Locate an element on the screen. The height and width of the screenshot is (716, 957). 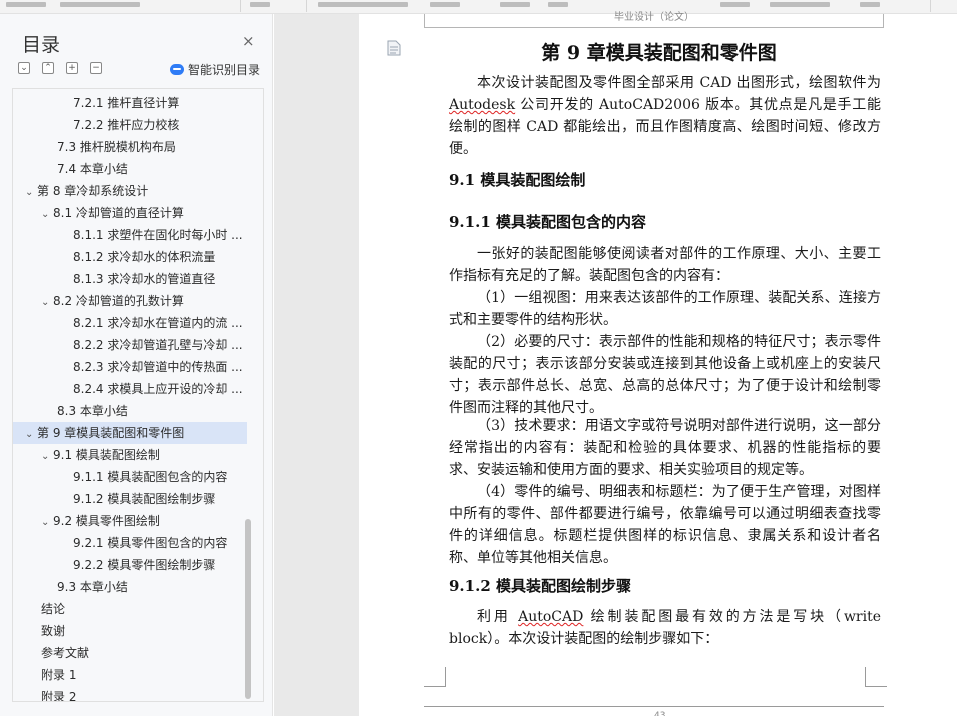
p6-brand: AutoCAD is located at coordinates (551, 617).